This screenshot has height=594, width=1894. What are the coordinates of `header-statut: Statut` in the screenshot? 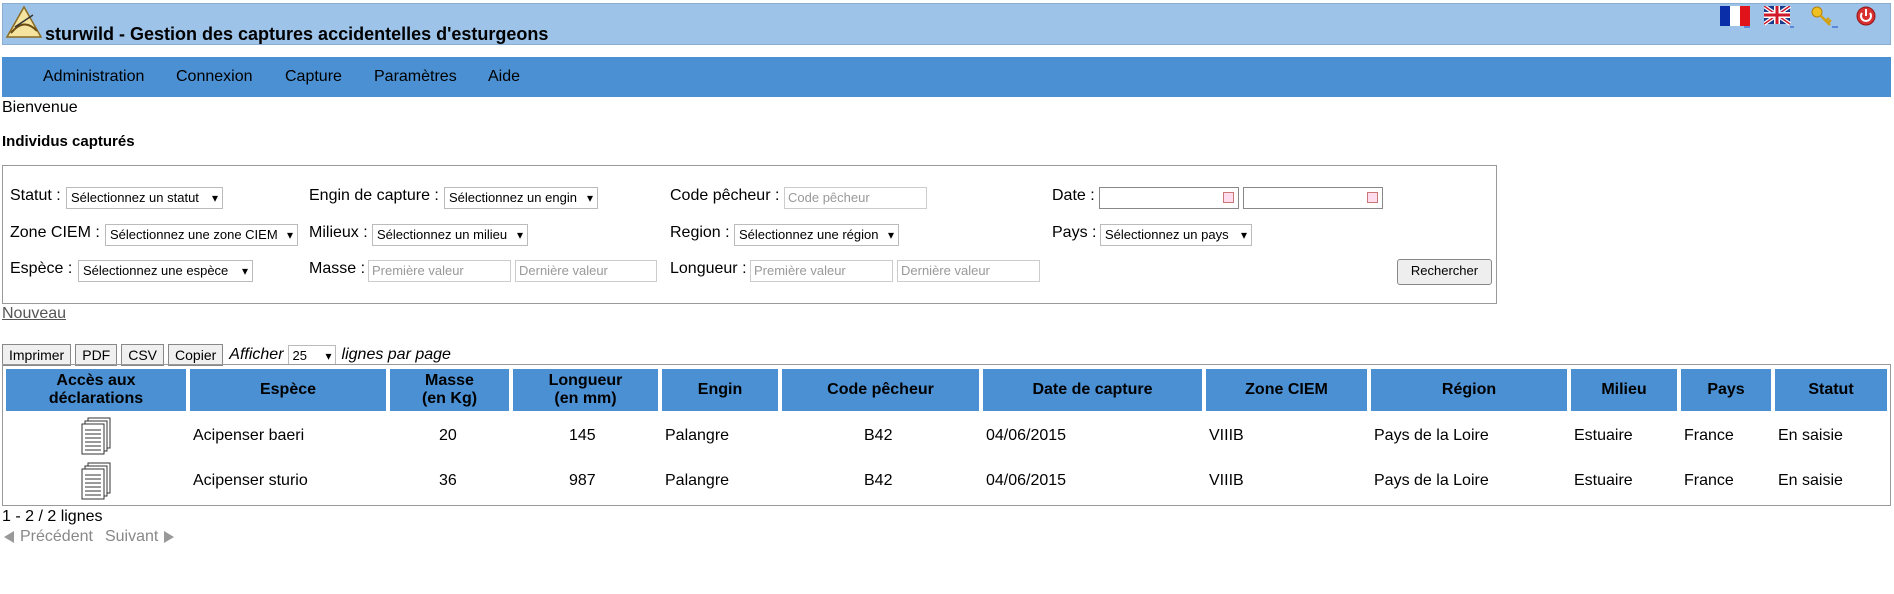 It's located at (1831, 390).